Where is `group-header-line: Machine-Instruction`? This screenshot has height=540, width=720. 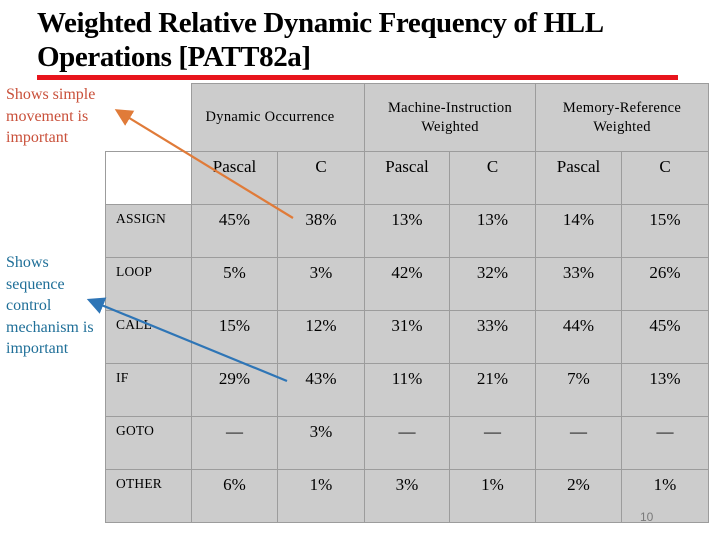
group-header-line: Machine-Instruction is located at coordinates (450, 107).